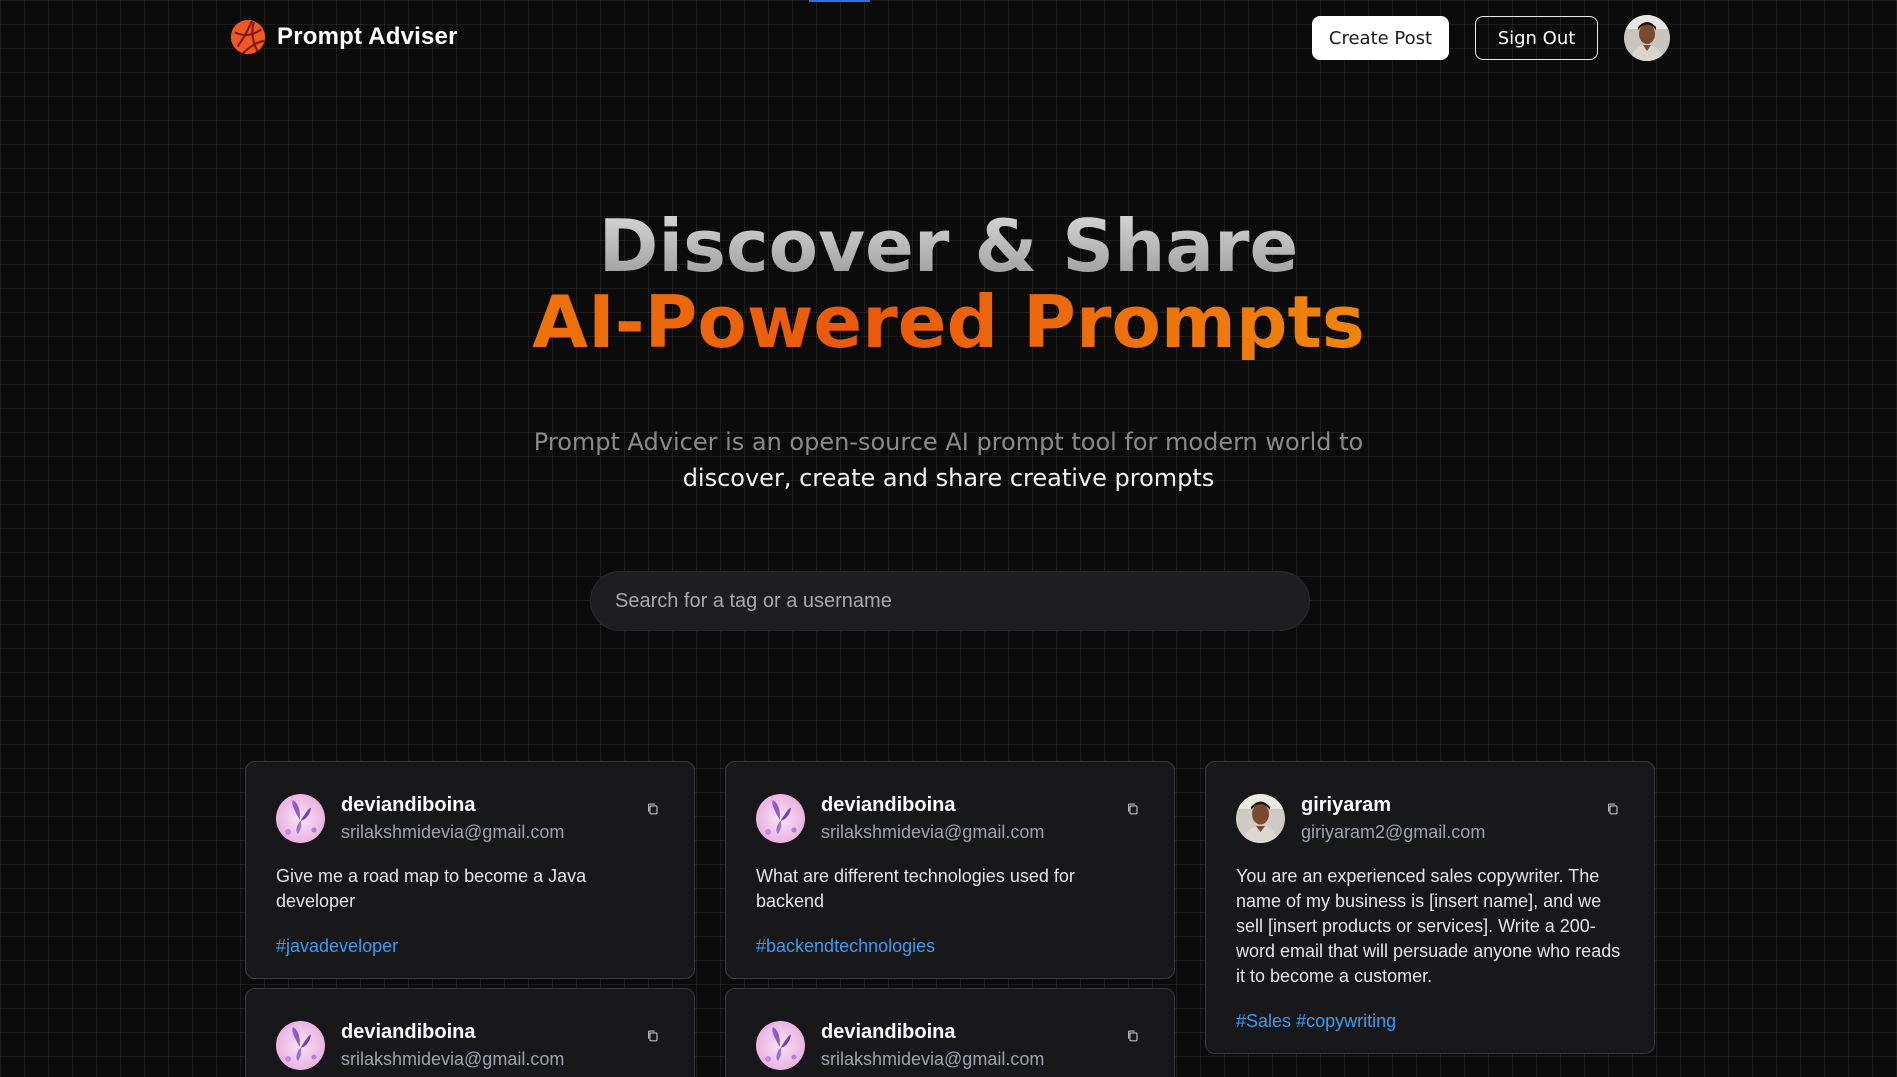  Describe the element at coordinates (1393, 832) in the screenshot. I see `card-email: giriyaram2@gmail.com` at that location.